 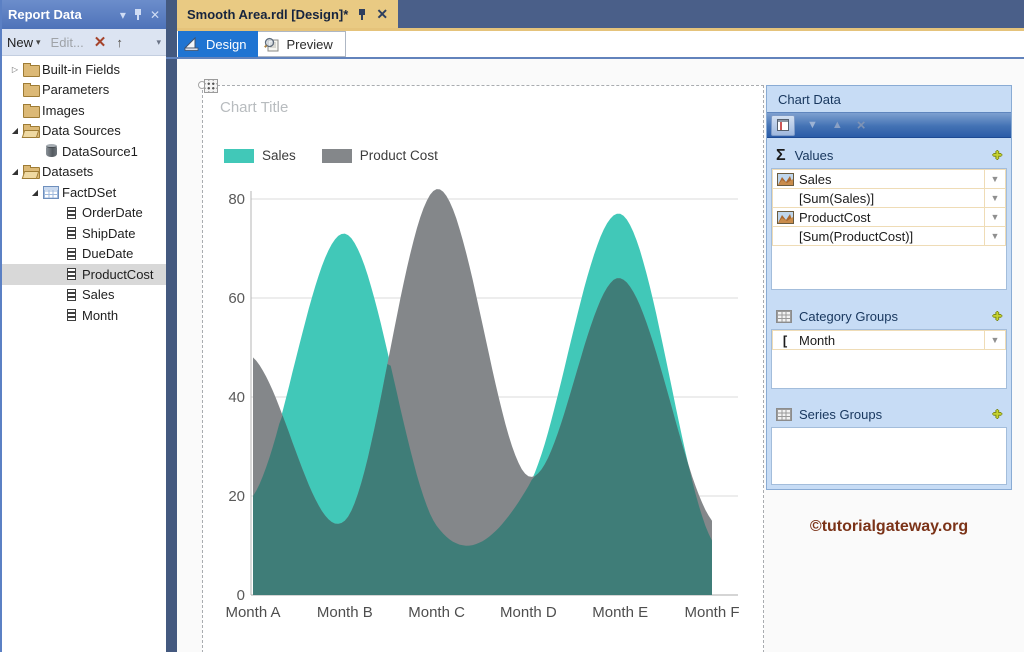 What do you see at coordinates (76, 90) in the screenshot?
I see `tree-item-label: Parameters` at bounding box center [76, 90].